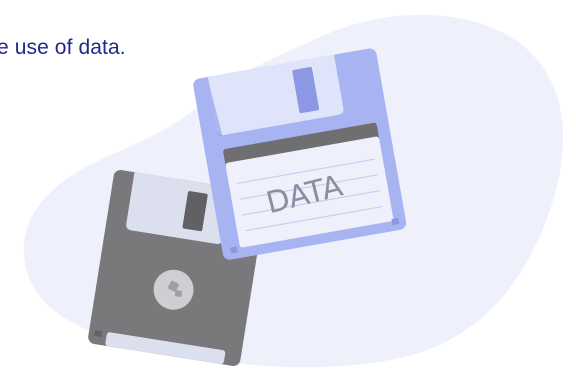 This screenshot has width=576, height=377. I want to click on corner-notch-right, so click(395, 221).